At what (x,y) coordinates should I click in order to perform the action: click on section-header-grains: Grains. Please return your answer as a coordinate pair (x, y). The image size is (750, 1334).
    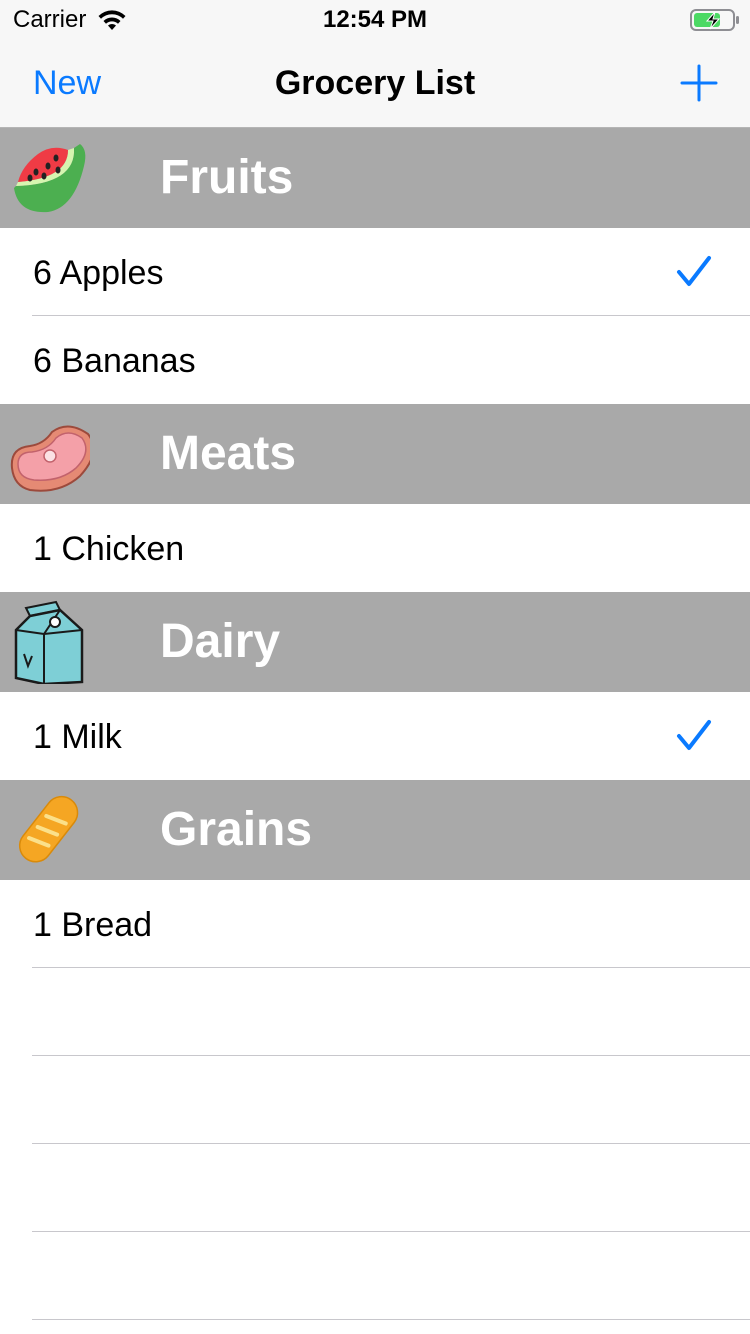
    Looking at the image, I should click on (375, 830).